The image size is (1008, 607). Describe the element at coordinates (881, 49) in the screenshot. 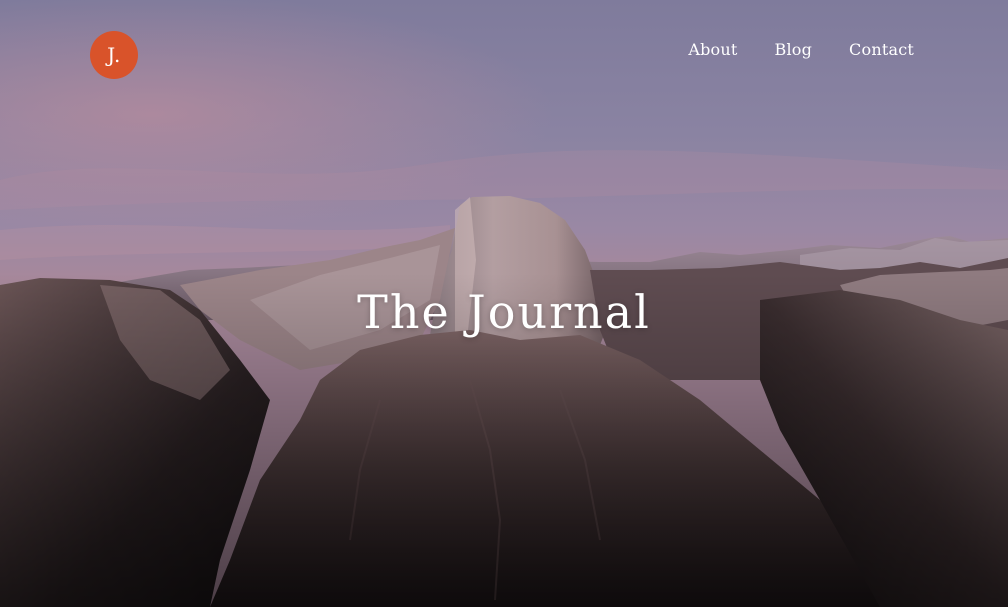

I see `nav-link-contact: Contact` at that location.